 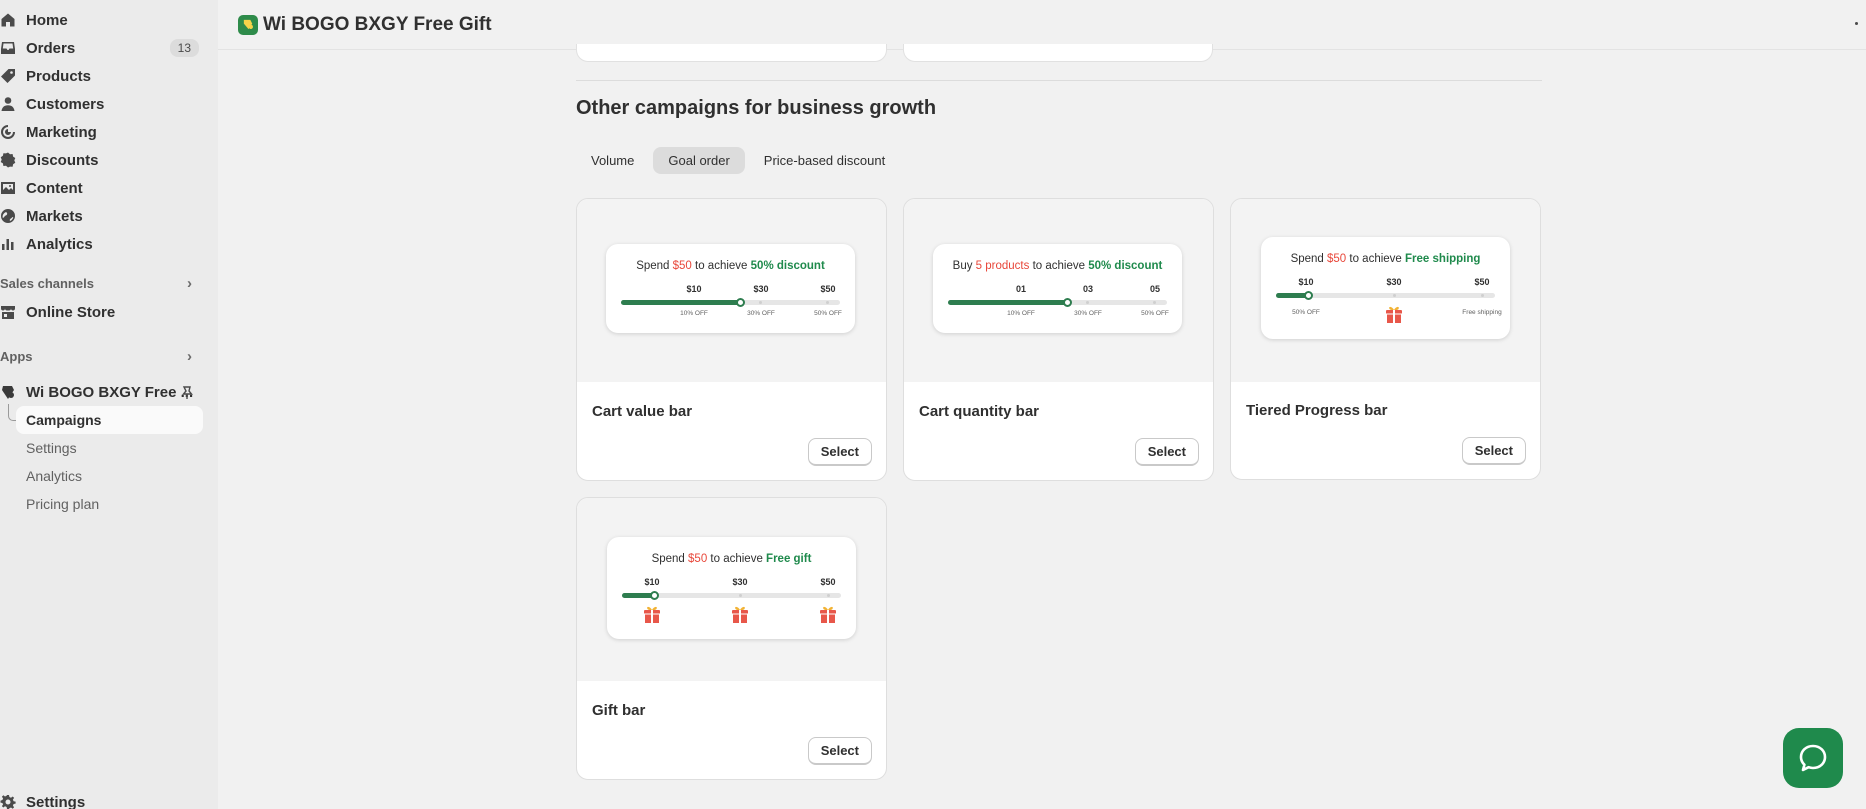 I want to click on nav-label: Products, so click(x=59, y=76).